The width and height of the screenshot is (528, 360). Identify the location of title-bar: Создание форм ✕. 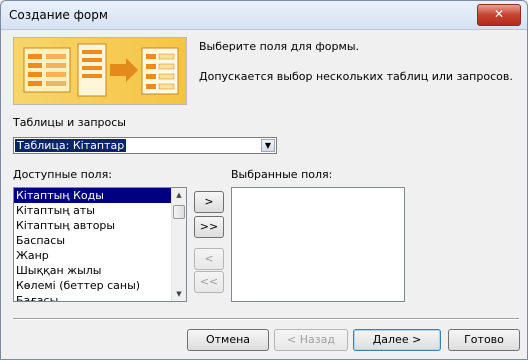
(264, 15).